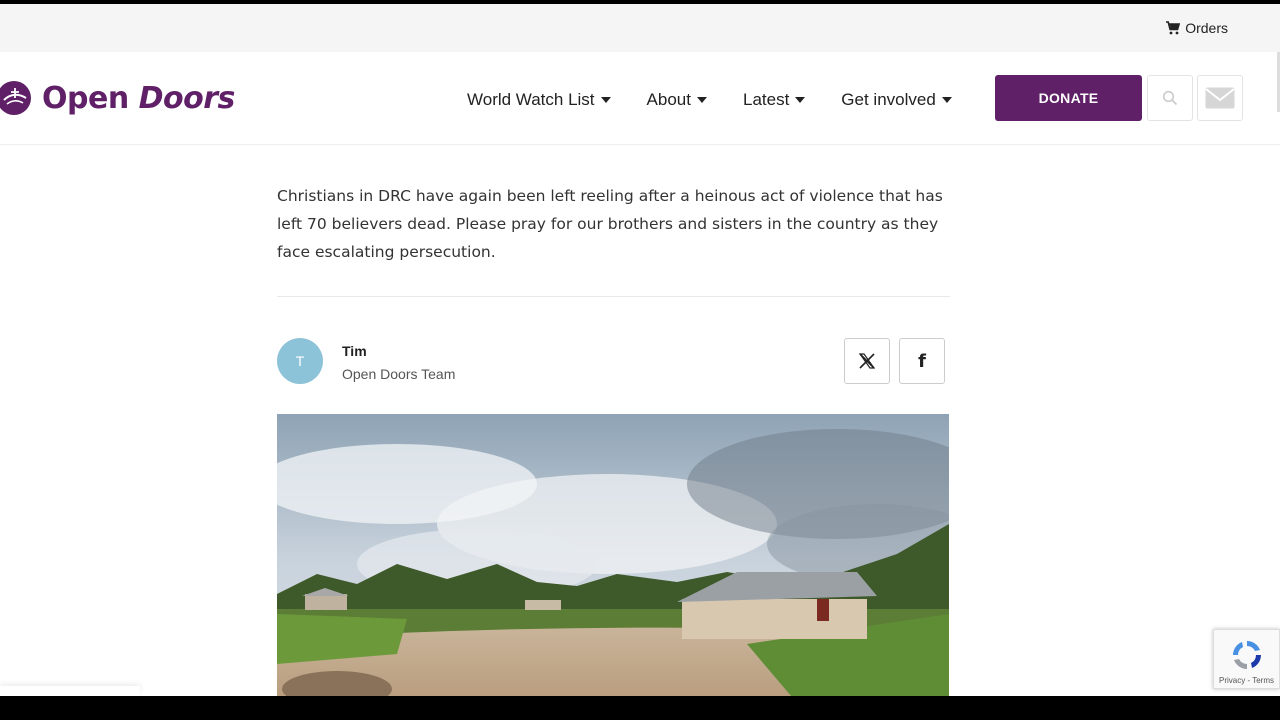  I want to click on search-icon, so click(1170, 98).